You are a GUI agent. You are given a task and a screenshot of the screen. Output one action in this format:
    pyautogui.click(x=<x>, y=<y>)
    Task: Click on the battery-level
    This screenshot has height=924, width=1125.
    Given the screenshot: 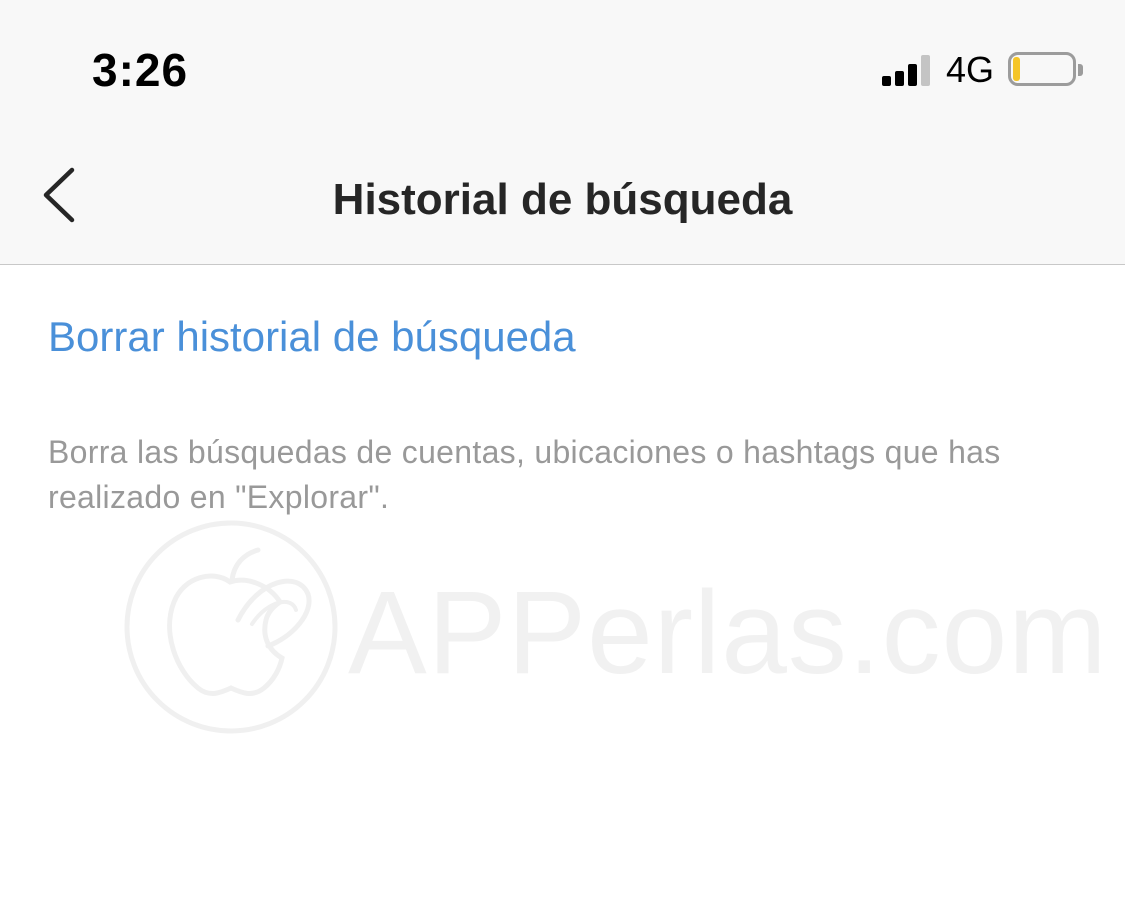 What is the action you would take?
    pyautogui.click(x=1016, y=69)
    